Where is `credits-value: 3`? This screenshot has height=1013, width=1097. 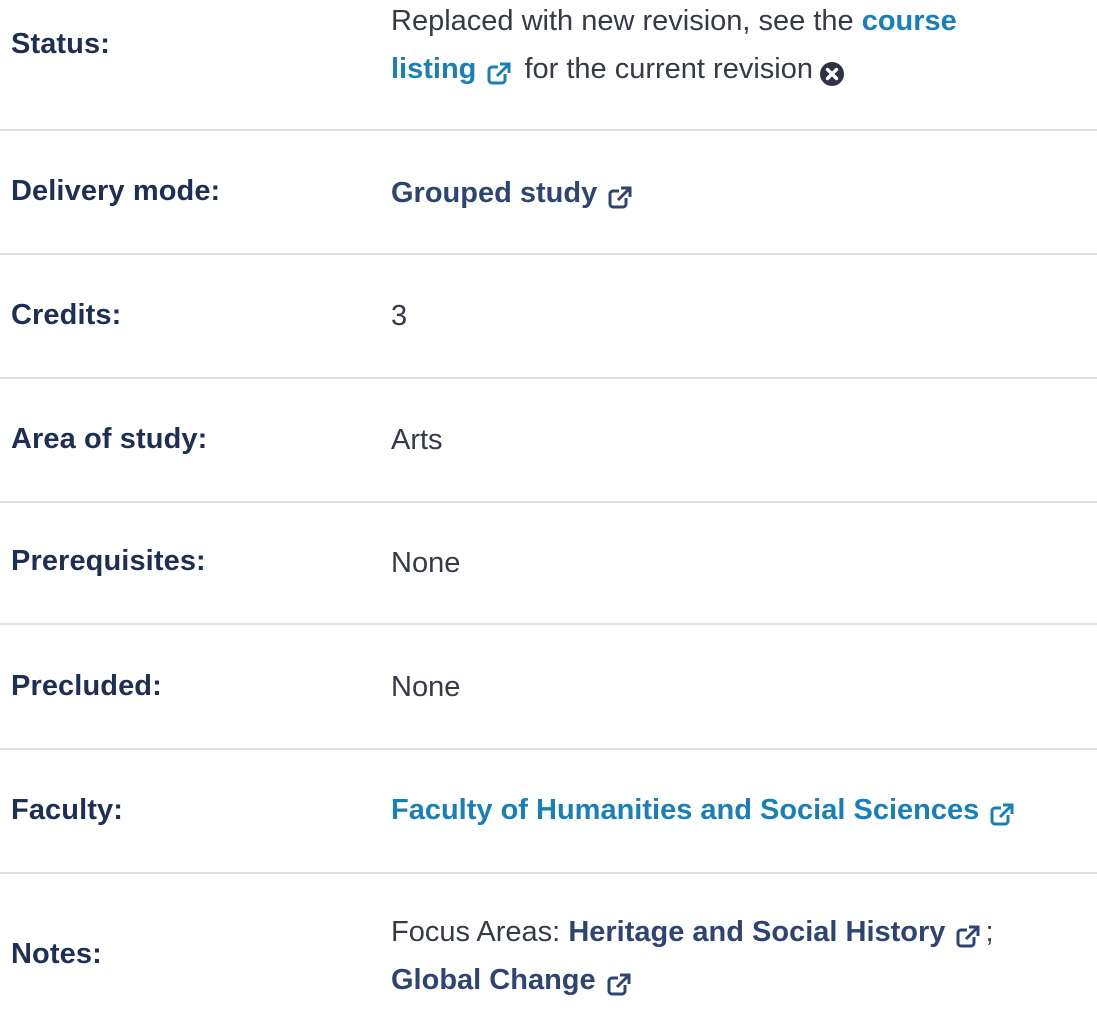 credits-value: 3 is located at coordinates (399, 316).